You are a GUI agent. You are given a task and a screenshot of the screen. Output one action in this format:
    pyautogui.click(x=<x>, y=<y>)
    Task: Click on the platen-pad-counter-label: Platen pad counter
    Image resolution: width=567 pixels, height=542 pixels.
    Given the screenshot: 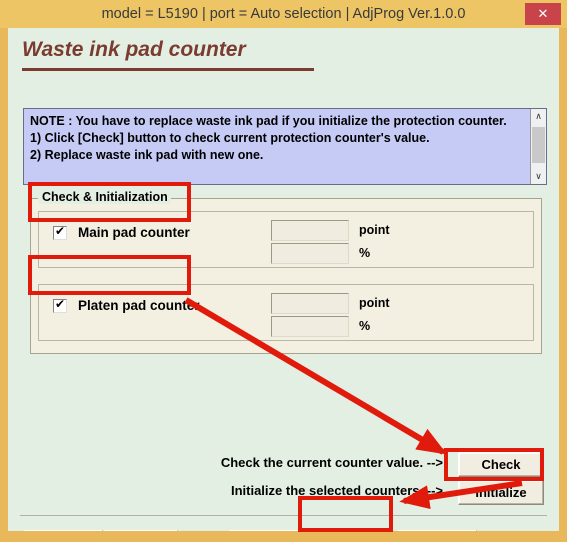 What is the action you would take?
    pyautogui.click(x=139, y=305)
    